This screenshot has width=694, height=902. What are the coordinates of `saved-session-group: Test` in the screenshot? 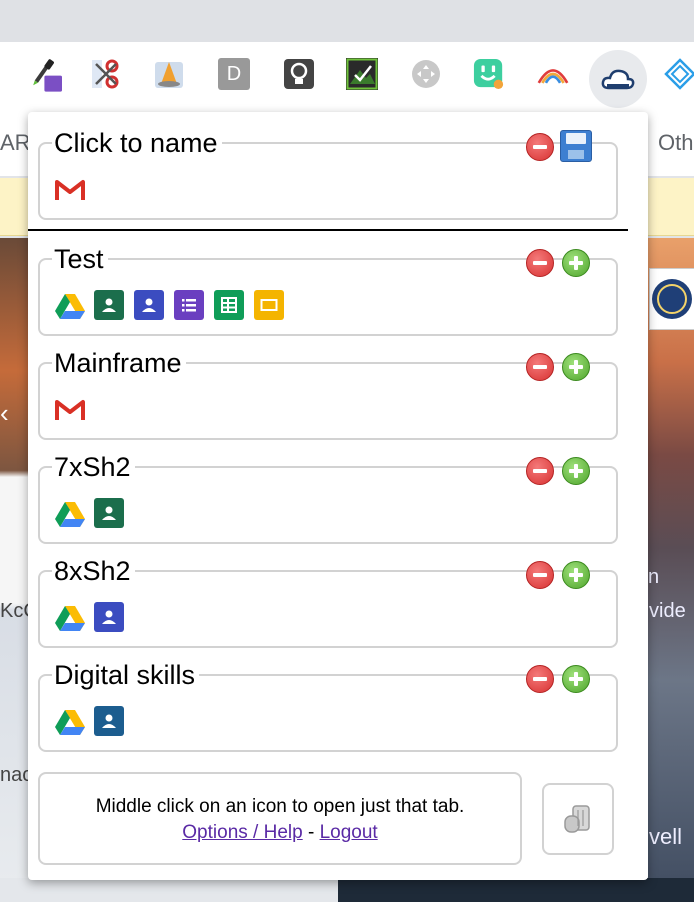 It's located at (328, 290).